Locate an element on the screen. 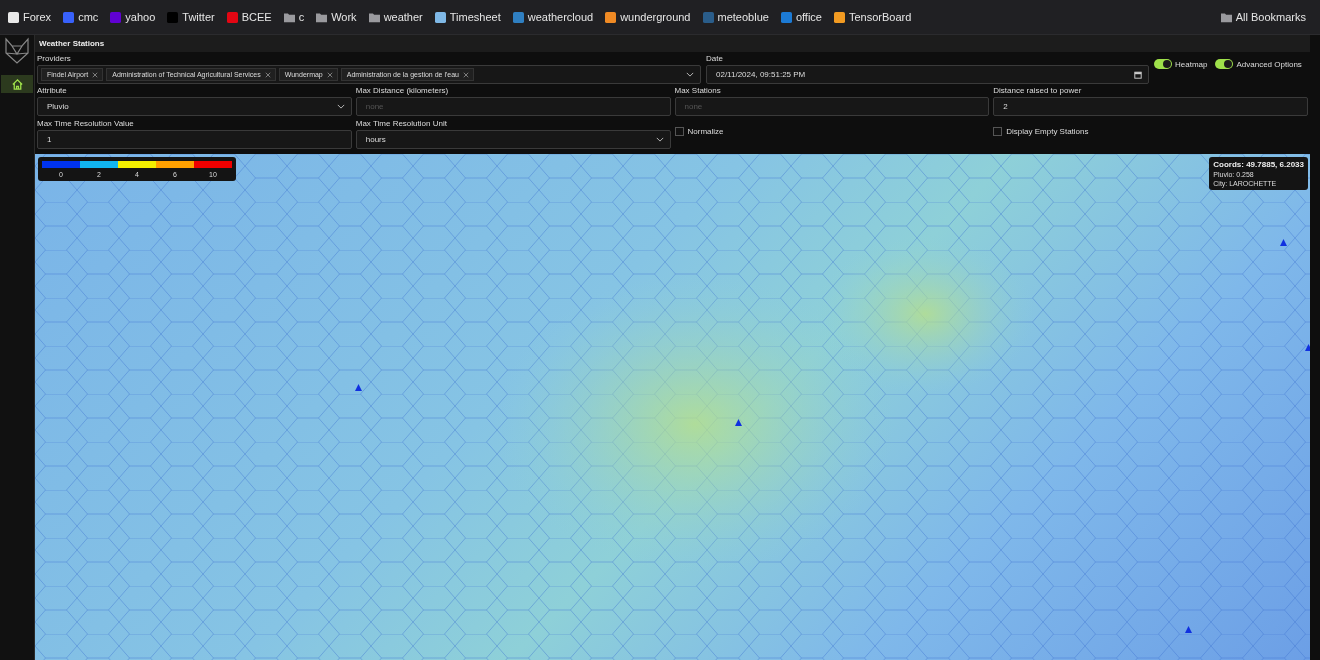 This screenshot has width=1320, height=660. bookmark-link: BCEE is located at coordinates (249, 17).